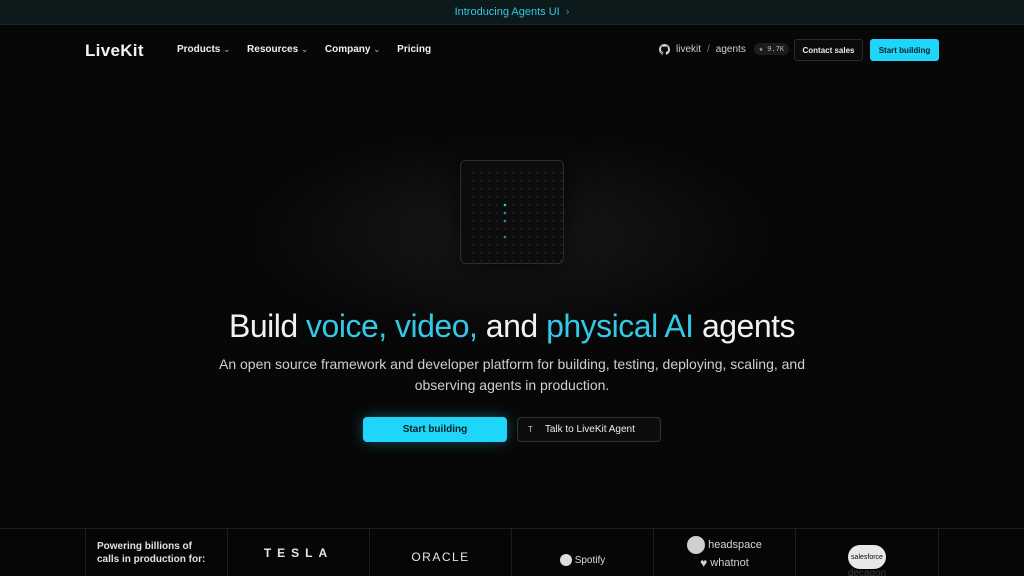 The width and height of the screenshot is (1024, 576). Describe the element at coordinates (724, 563) in the screenshot. I see `whatnot-logo: ♥ whatnot` at that location.